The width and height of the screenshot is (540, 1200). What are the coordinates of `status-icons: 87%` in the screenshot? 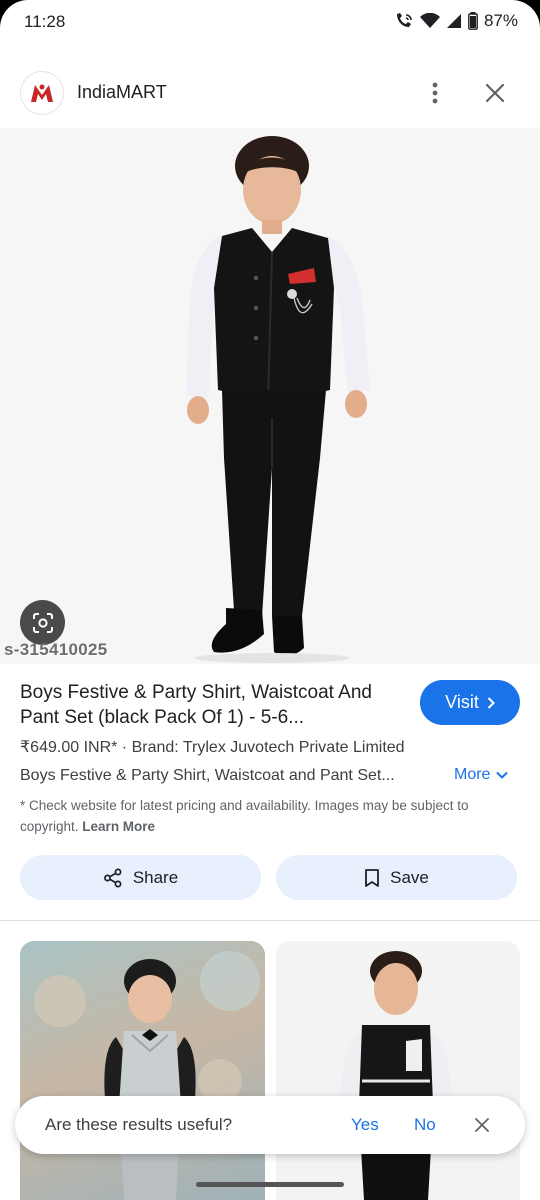 It's located at (456, 21).